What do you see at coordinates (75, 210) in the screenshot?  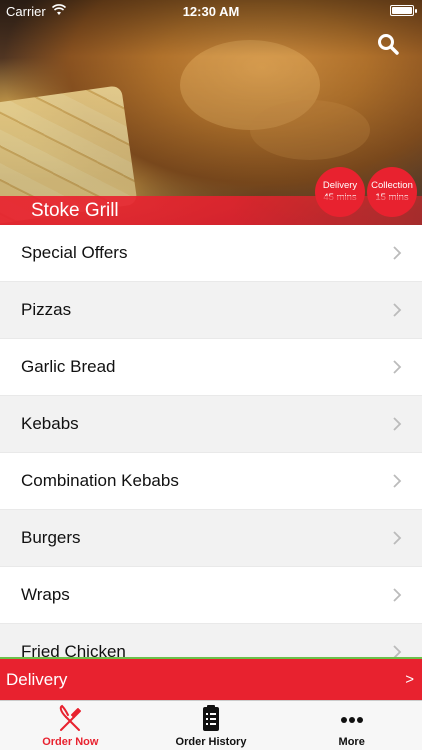 I see `restaurant-name: Stoke Grill` at bounding box center [75, 210].